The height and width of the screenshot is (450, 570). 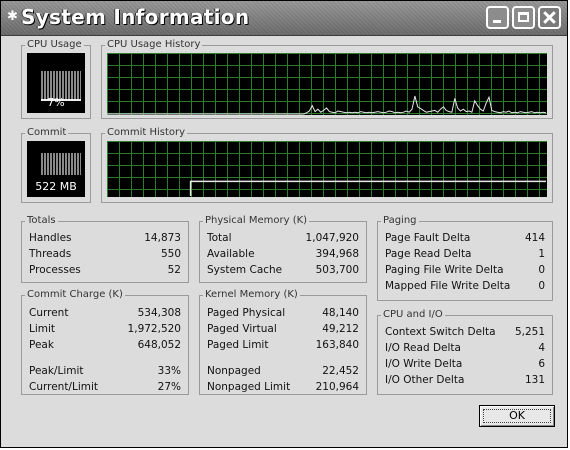 What do you see at coordinates (440, 332) in the screenshot?
I see `stat-label: Context Switch Delta` at bounding box center [440, 332].